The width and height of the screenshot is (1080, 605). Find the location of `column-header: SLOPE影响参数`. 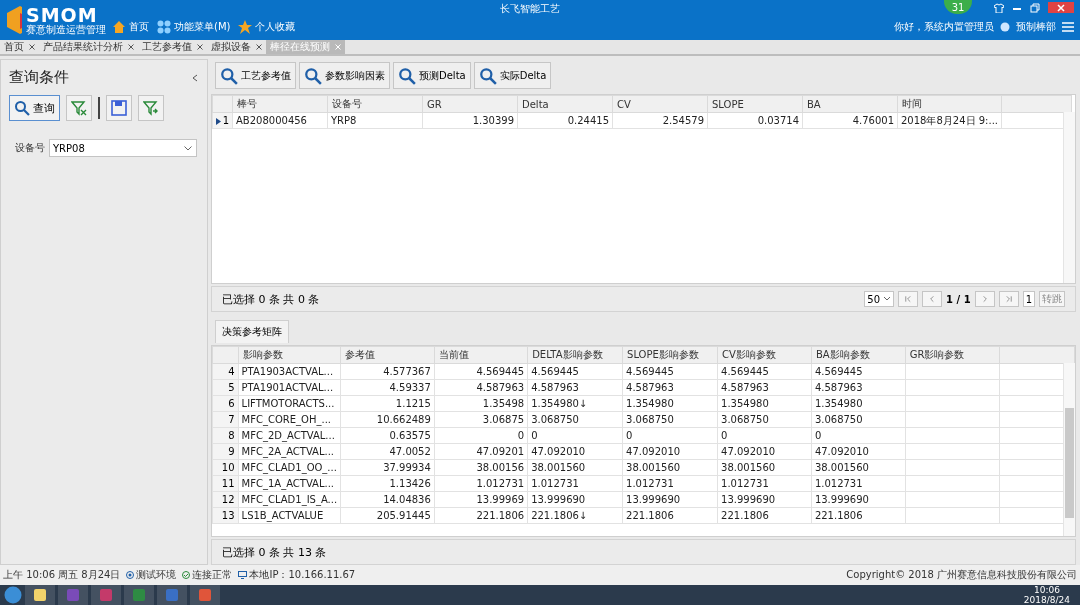

column-header: SLOPE影响参数 is located at coordinates (670, 355).